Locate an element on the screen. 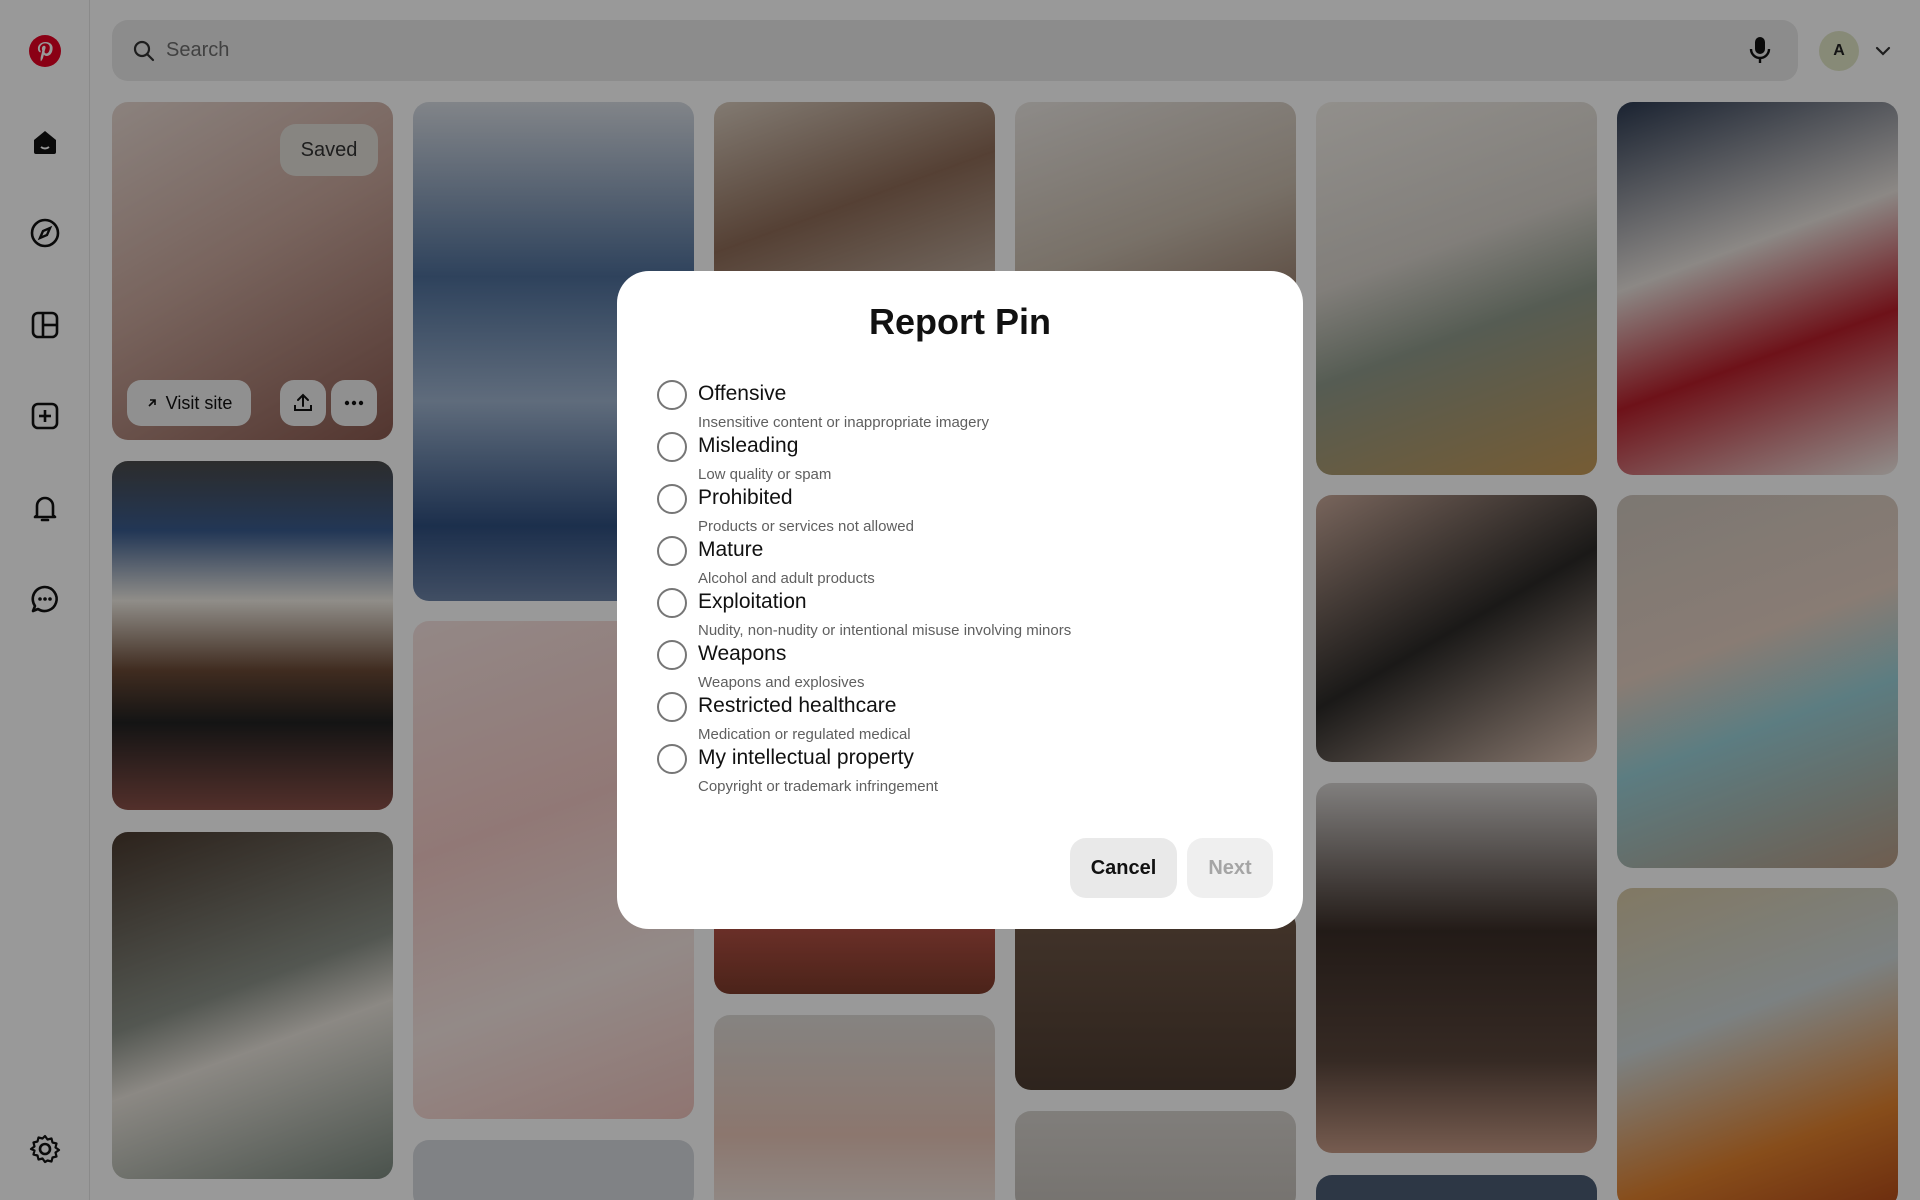  option-label: Exploitation is located at coordinates (752, 601).